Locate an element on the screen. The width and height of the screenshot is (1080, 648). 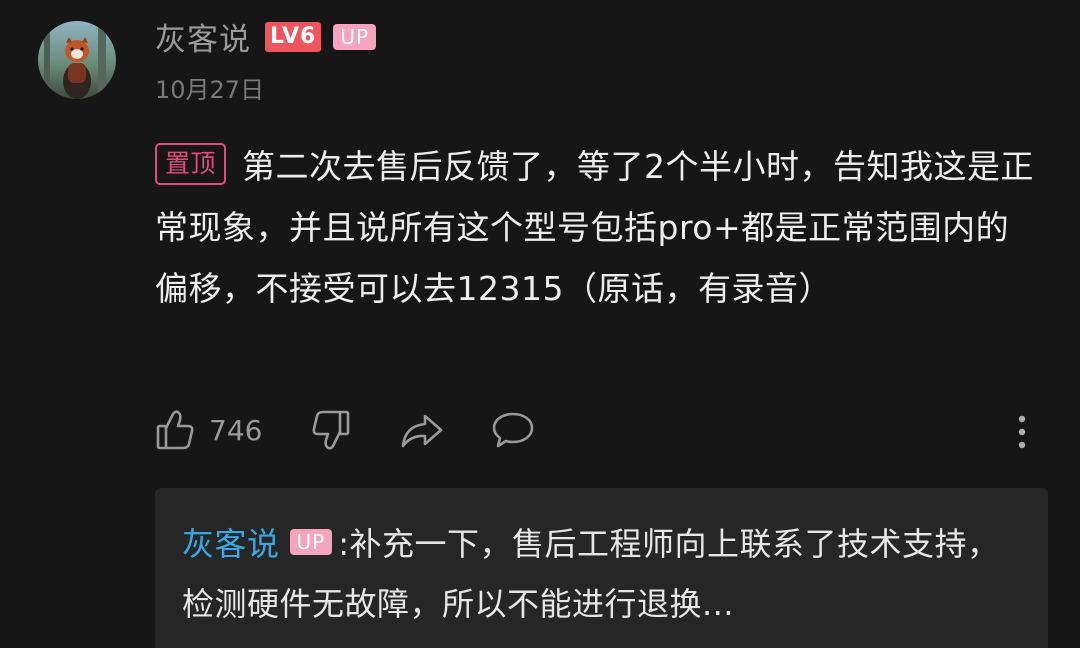
avatar-image is located at coordinates (77, 60).